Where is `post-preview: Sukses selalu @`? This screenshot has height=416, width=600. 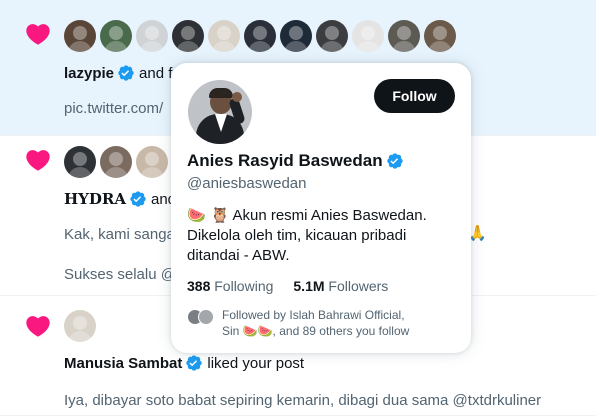 post-preview: Sukses selalu @ is located at coordinates (120, 274).